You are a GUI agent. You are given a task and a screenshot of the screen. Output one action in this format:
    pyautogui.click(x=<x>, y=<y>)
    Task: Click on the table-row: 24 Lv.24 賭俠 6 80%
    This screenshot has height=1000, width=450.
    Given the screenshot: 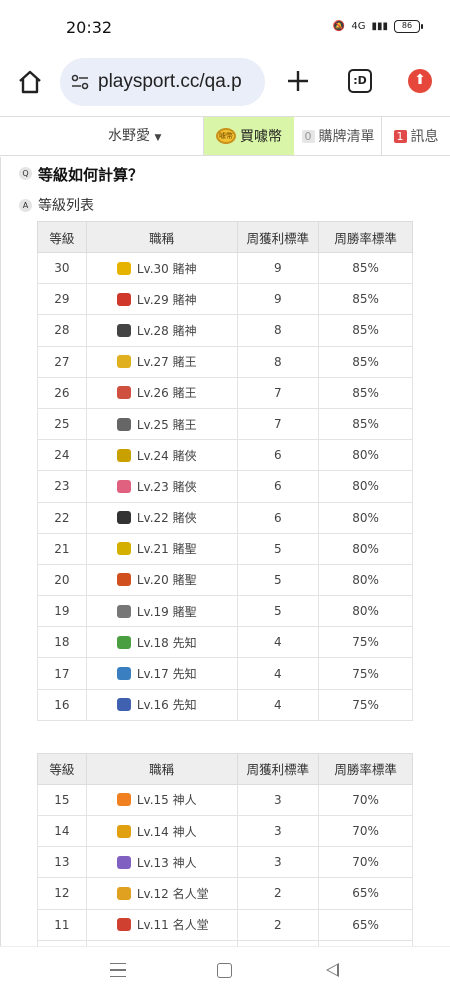 What is the action you would take?
    pyautogui.click(x=225, y=455)
    